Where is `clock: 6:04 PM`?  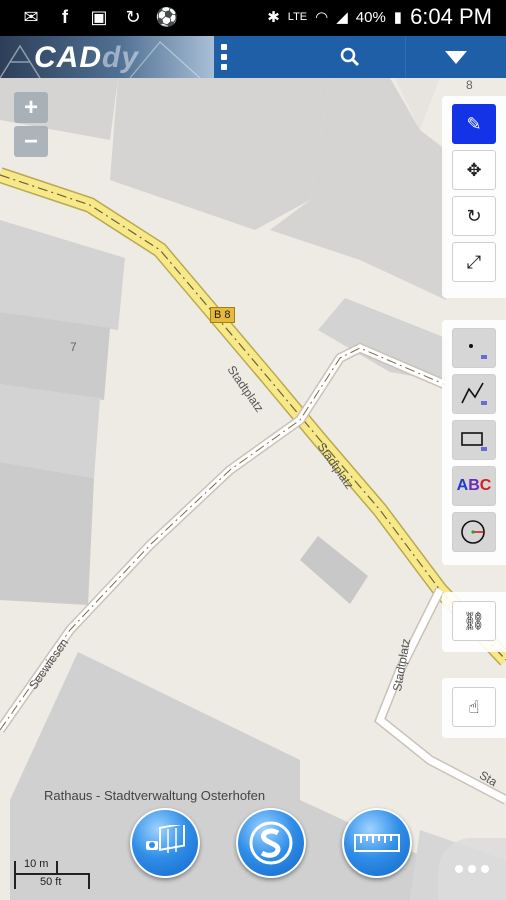
clock: 6:04 PM is located at coordinates (451, 16).